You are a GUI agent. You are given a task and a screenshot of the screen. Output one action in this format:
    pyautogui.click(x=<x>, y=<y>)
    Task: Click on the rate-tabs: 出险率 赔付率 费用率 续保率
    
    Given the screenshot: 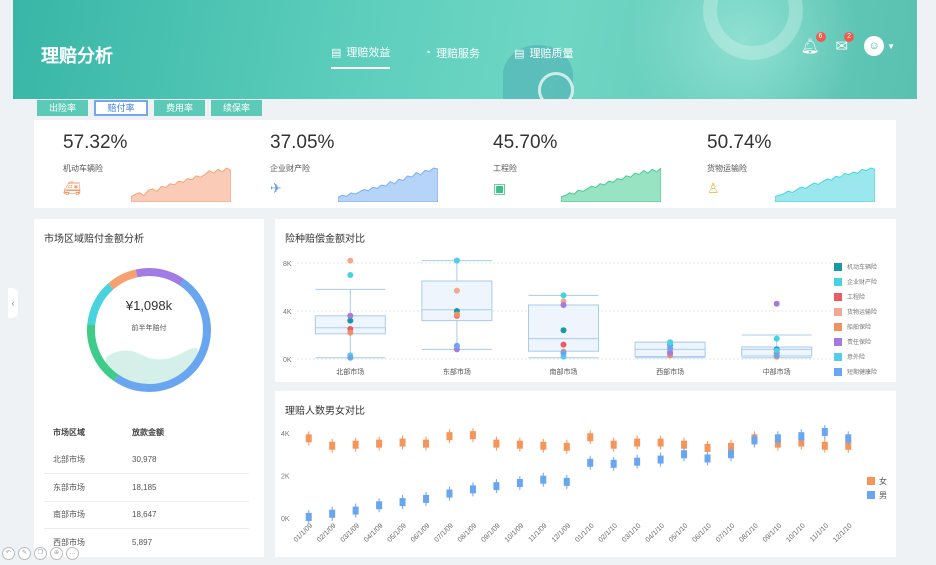 What is the action you would take?
    pyautogui.click(x=149, y=108)
    